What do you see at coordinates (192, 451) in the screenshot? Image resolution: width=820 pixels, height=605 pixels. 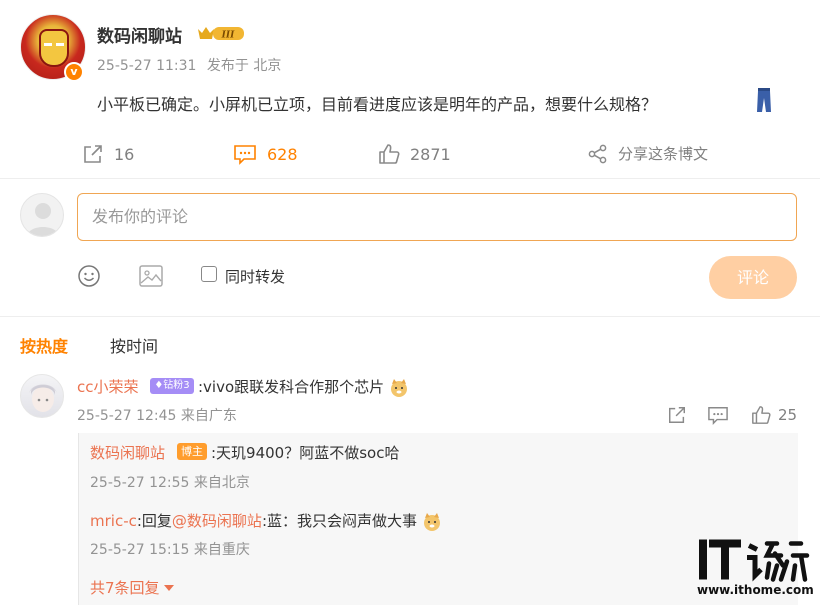 I see `host-badge: 博主` at bounding box center [192, 451].